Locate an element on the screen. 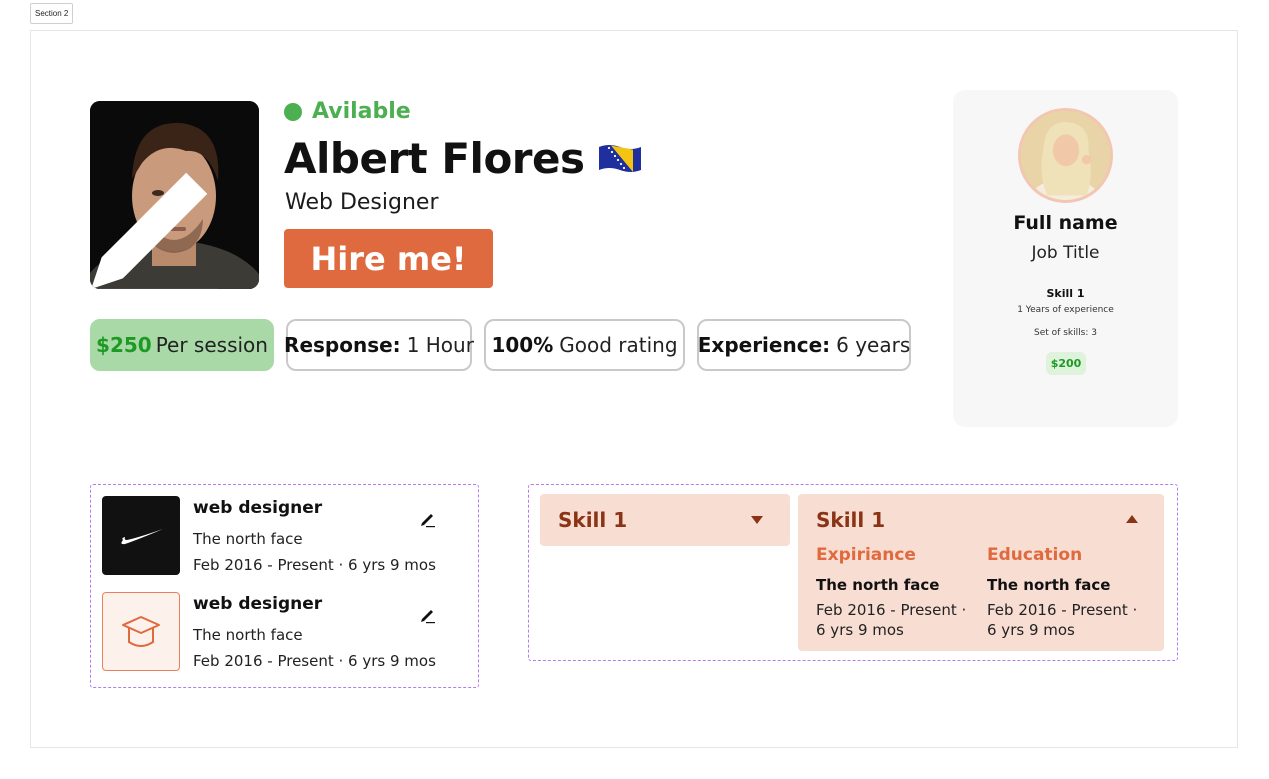 This screenshot has width=1269, height=779. edit-experience-icon is located at coordinates (428, 519).